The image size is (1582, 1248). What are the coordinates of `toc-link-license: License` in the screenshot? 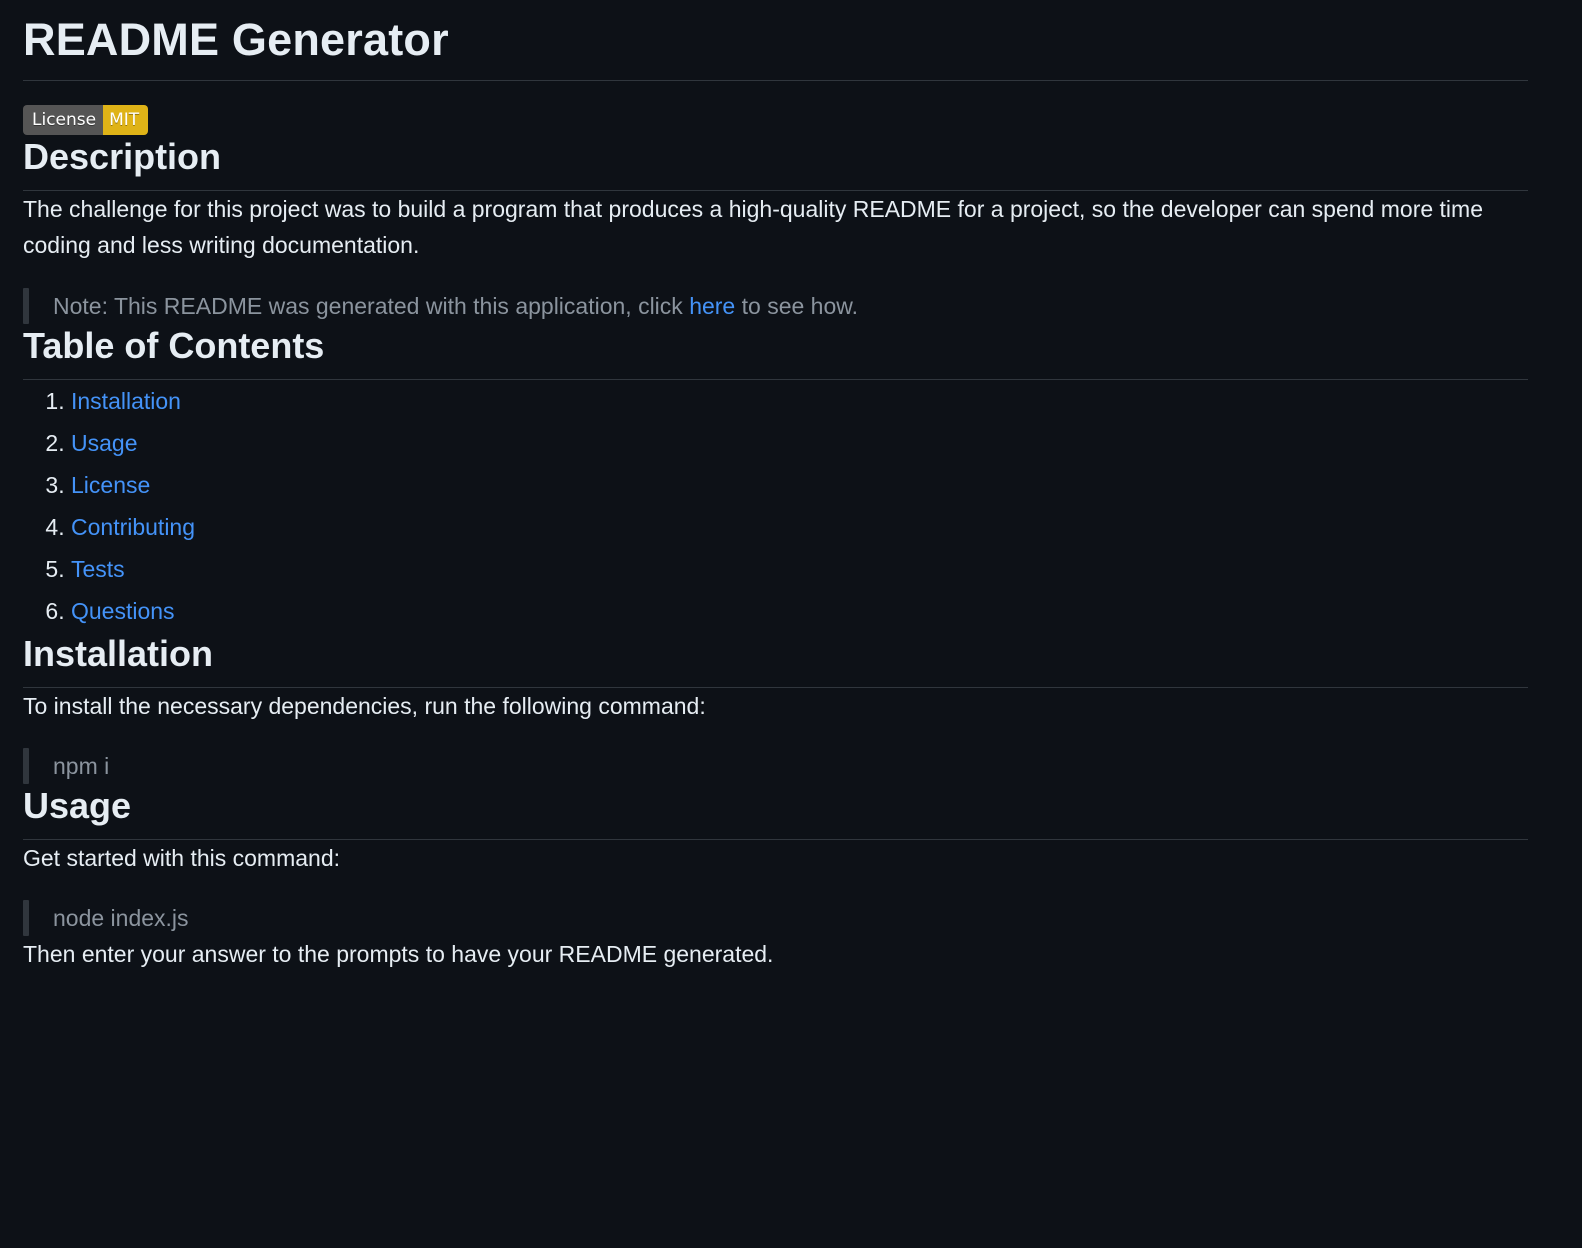 It's located at (110, 485).